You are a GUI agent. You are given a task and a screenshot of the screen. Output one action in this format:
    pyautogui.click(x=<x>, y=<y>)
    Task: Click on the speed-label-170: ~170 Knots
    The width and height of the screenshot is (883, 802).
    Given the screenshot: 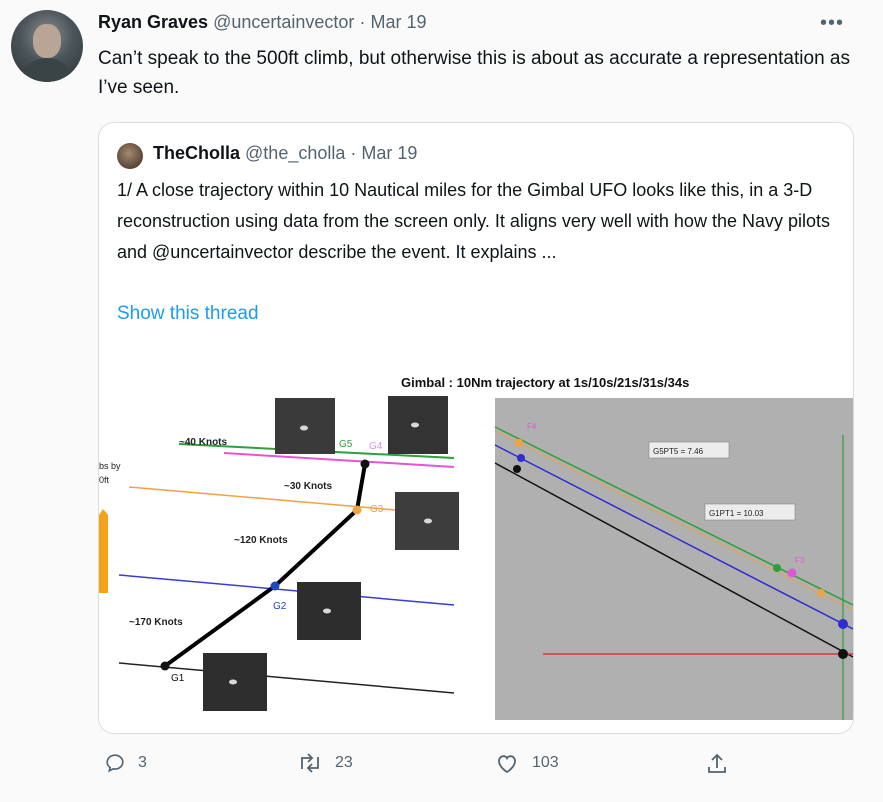 What is the action you would take?
    pyautogui.click(x=156, y=622)
    